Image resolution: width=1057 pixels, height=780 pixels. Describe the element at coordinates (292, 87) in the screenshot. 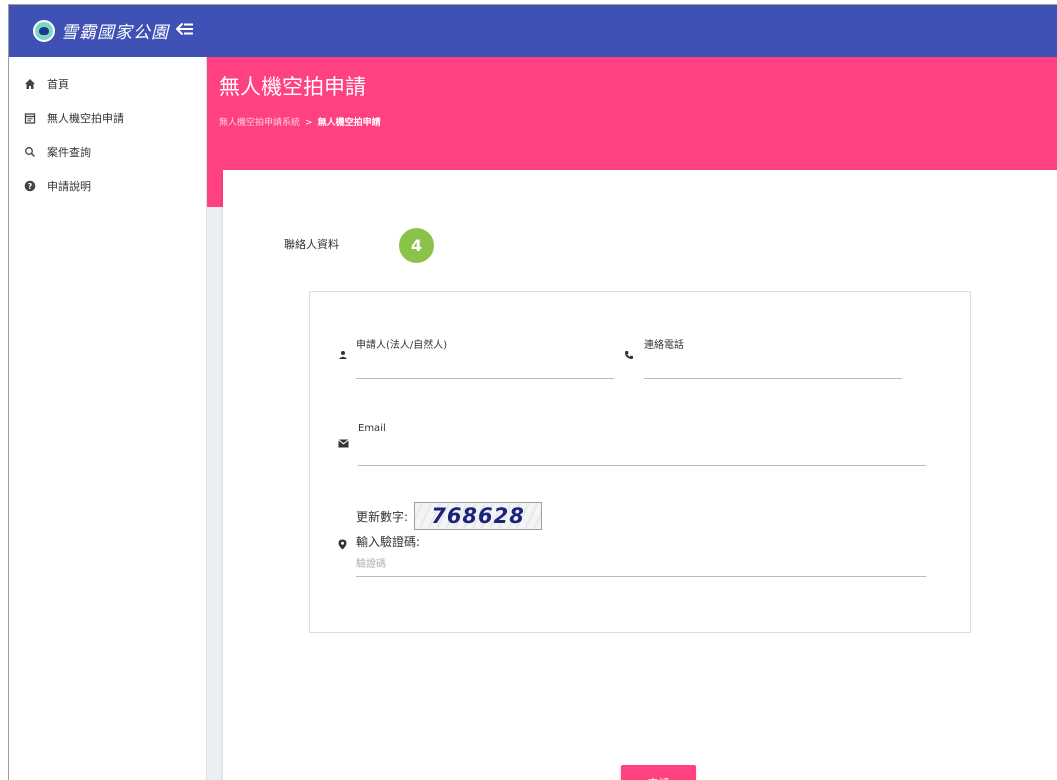

I see `page-title: 無人機空拍申請` at that location.